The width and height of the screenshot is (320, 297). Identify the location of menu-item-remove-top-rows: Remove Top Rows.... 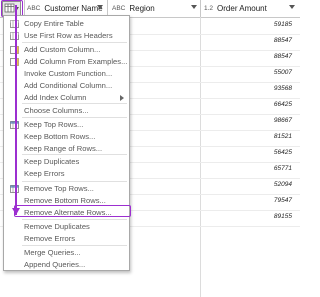
(66, 189).